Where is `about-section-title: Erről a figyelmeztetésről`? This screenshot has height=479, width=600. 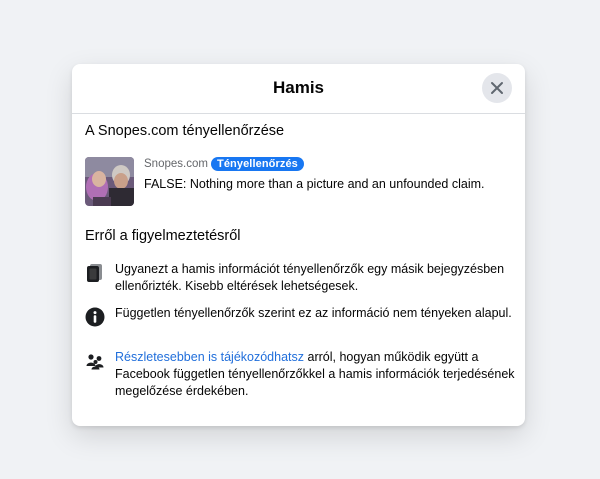
about-section-title: Erről a figyelmeztetésről is located at coordinates (163, 236).